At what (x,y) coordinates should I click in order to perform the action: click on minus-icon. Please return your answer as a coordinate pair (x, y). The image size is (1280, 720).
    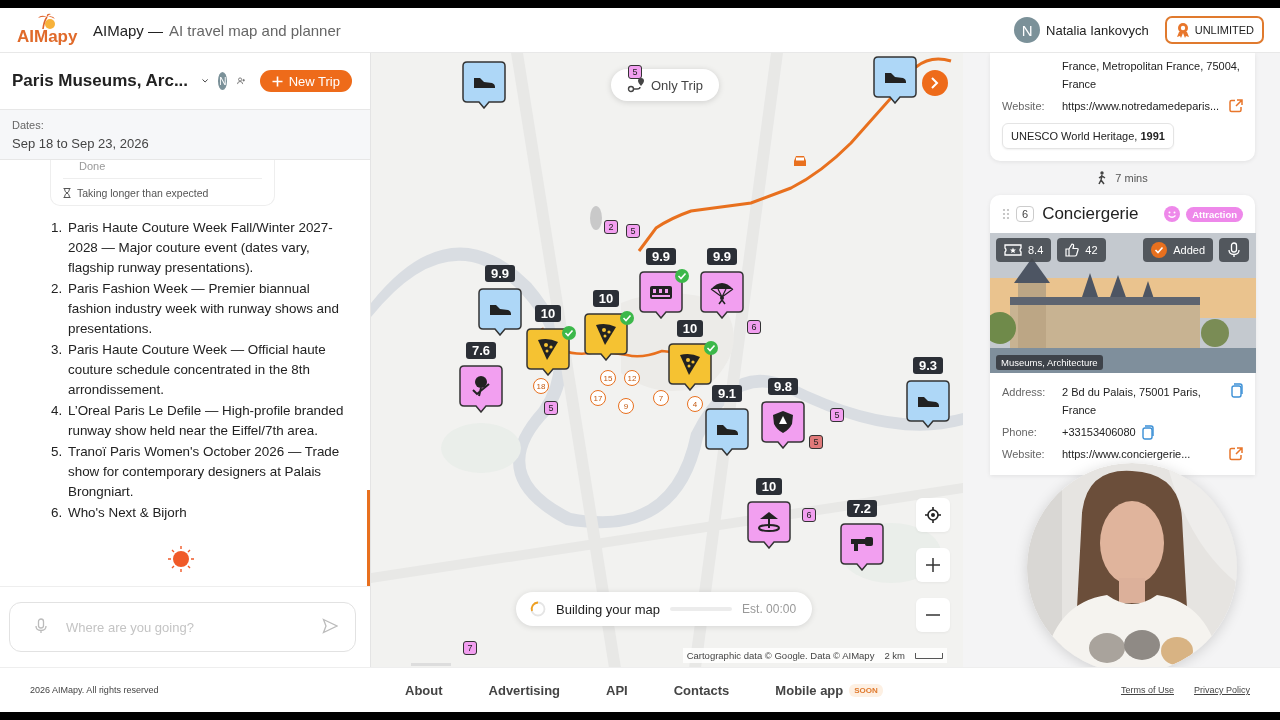
    Looking at the image, I should click on (933, 615).